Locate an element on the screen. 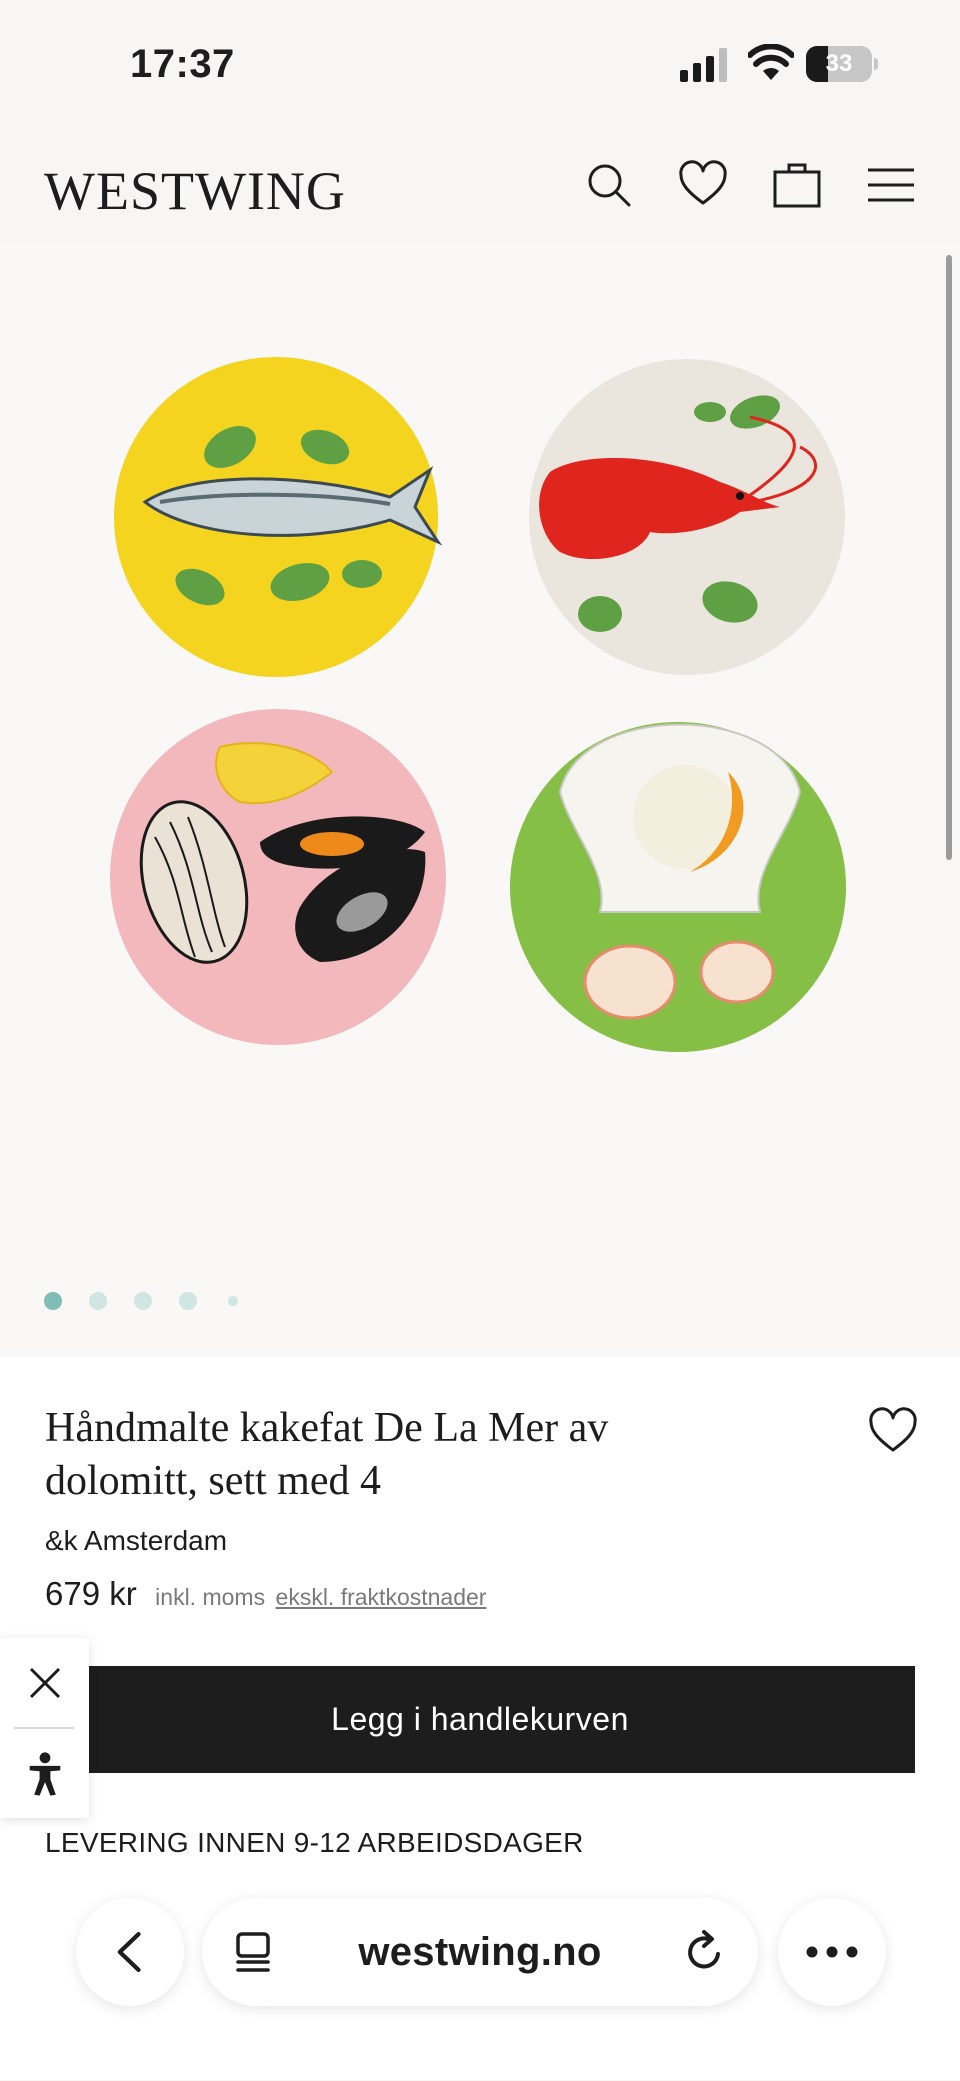  url-text: westwing.no is located at coordinates (479, 1952).